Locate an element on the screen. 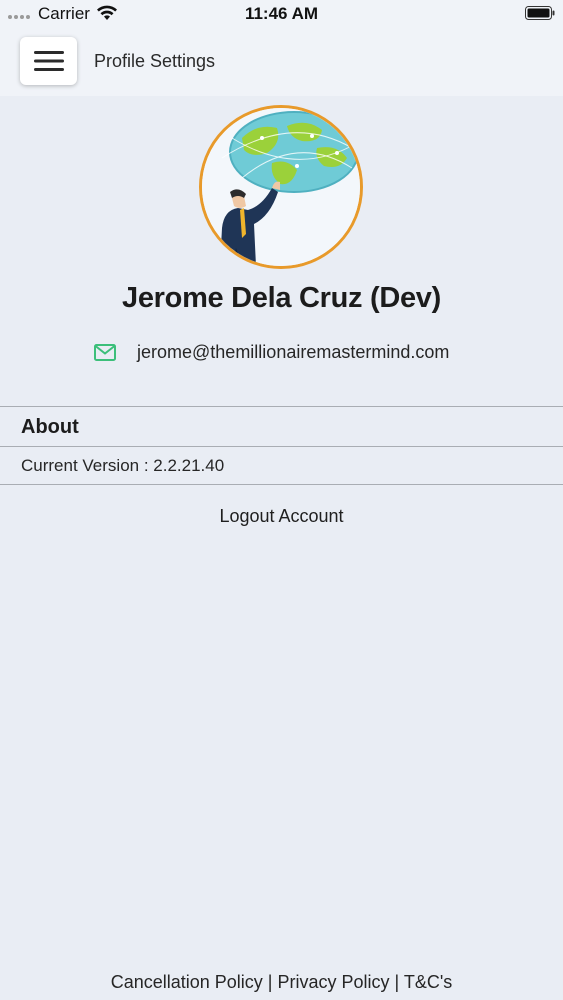 This screenshot has height=1000, width=563. status-bar: Carrier 11:46 AM is located at coordinates (281, 14).